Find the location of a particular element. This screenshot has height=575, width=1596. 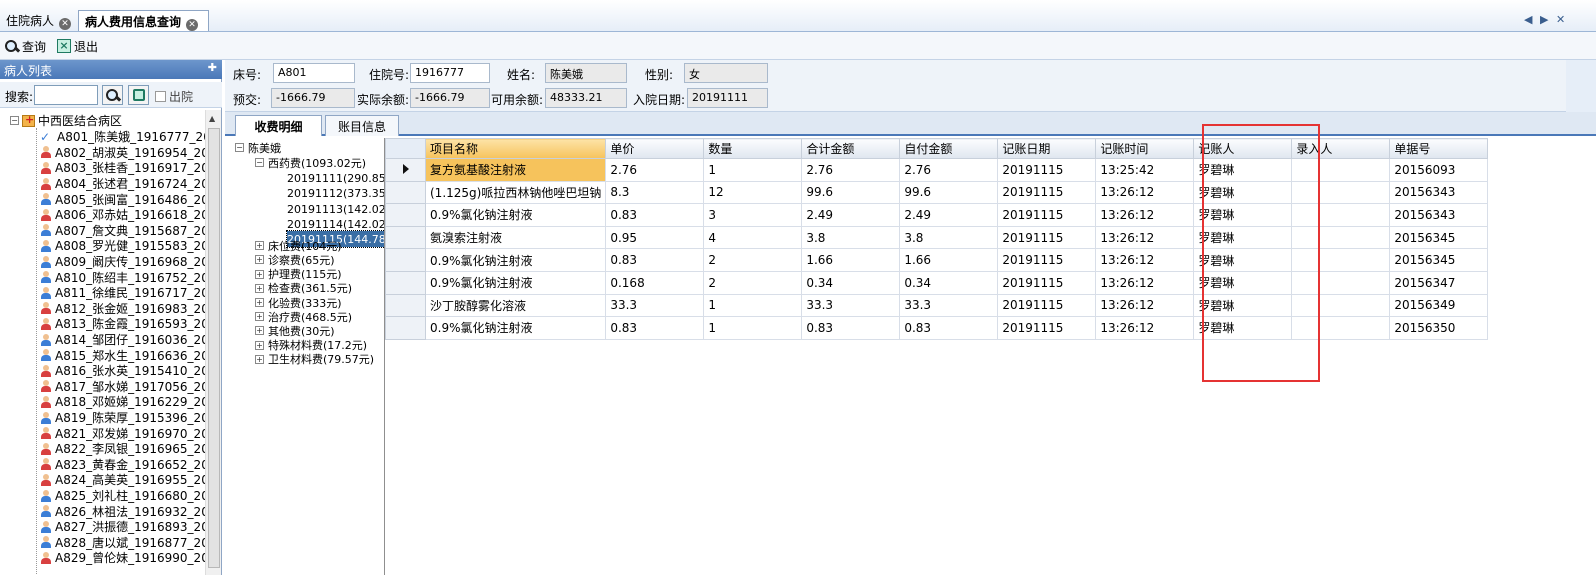

tab-fee-detail: 收费明细 is located at coordinates (278, 125).